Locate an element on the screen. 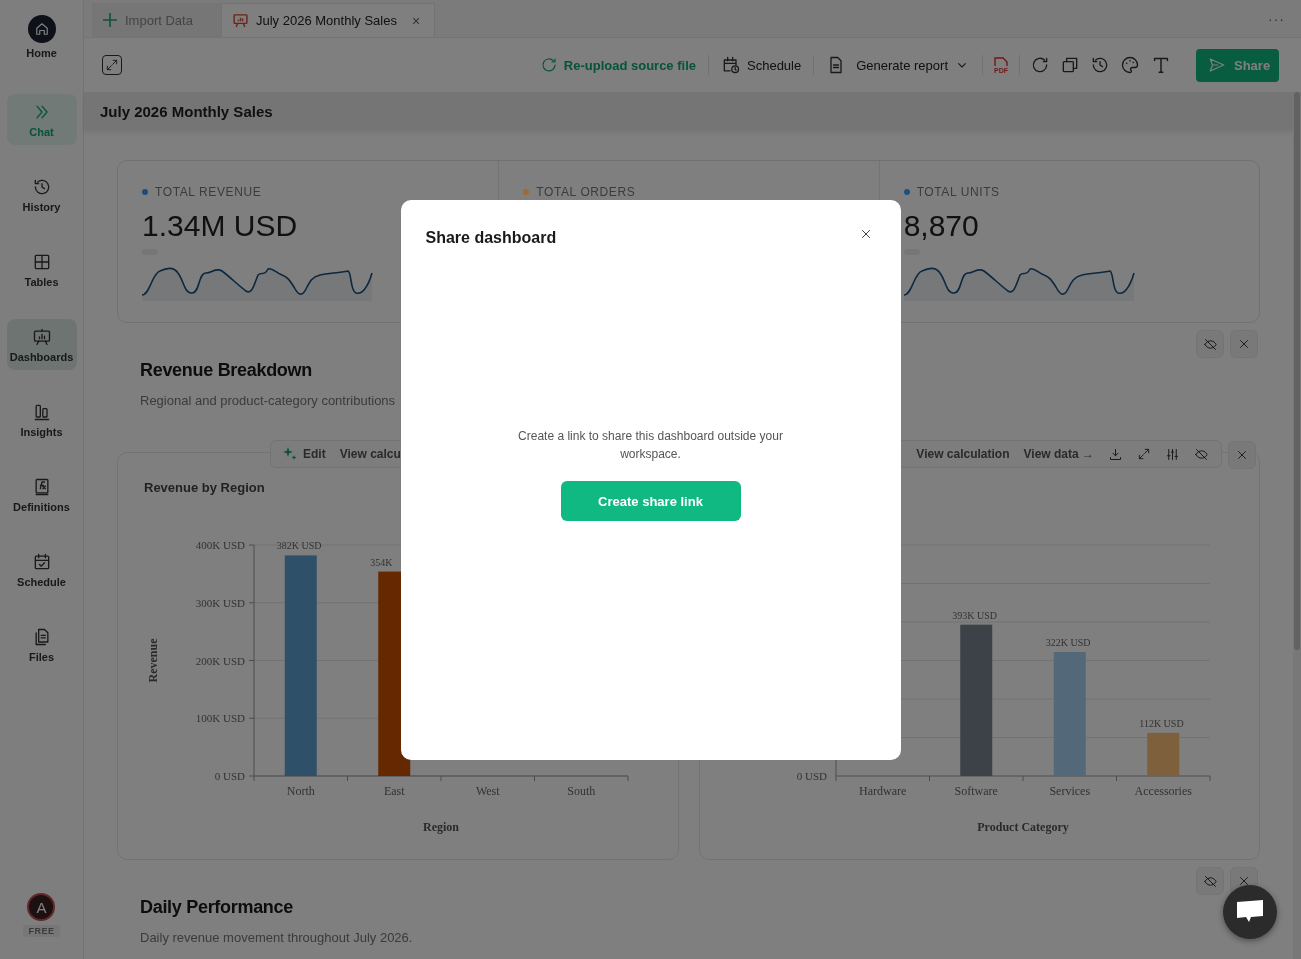  reupload-button: Re-upload source file is located at coordinates (617, 65).